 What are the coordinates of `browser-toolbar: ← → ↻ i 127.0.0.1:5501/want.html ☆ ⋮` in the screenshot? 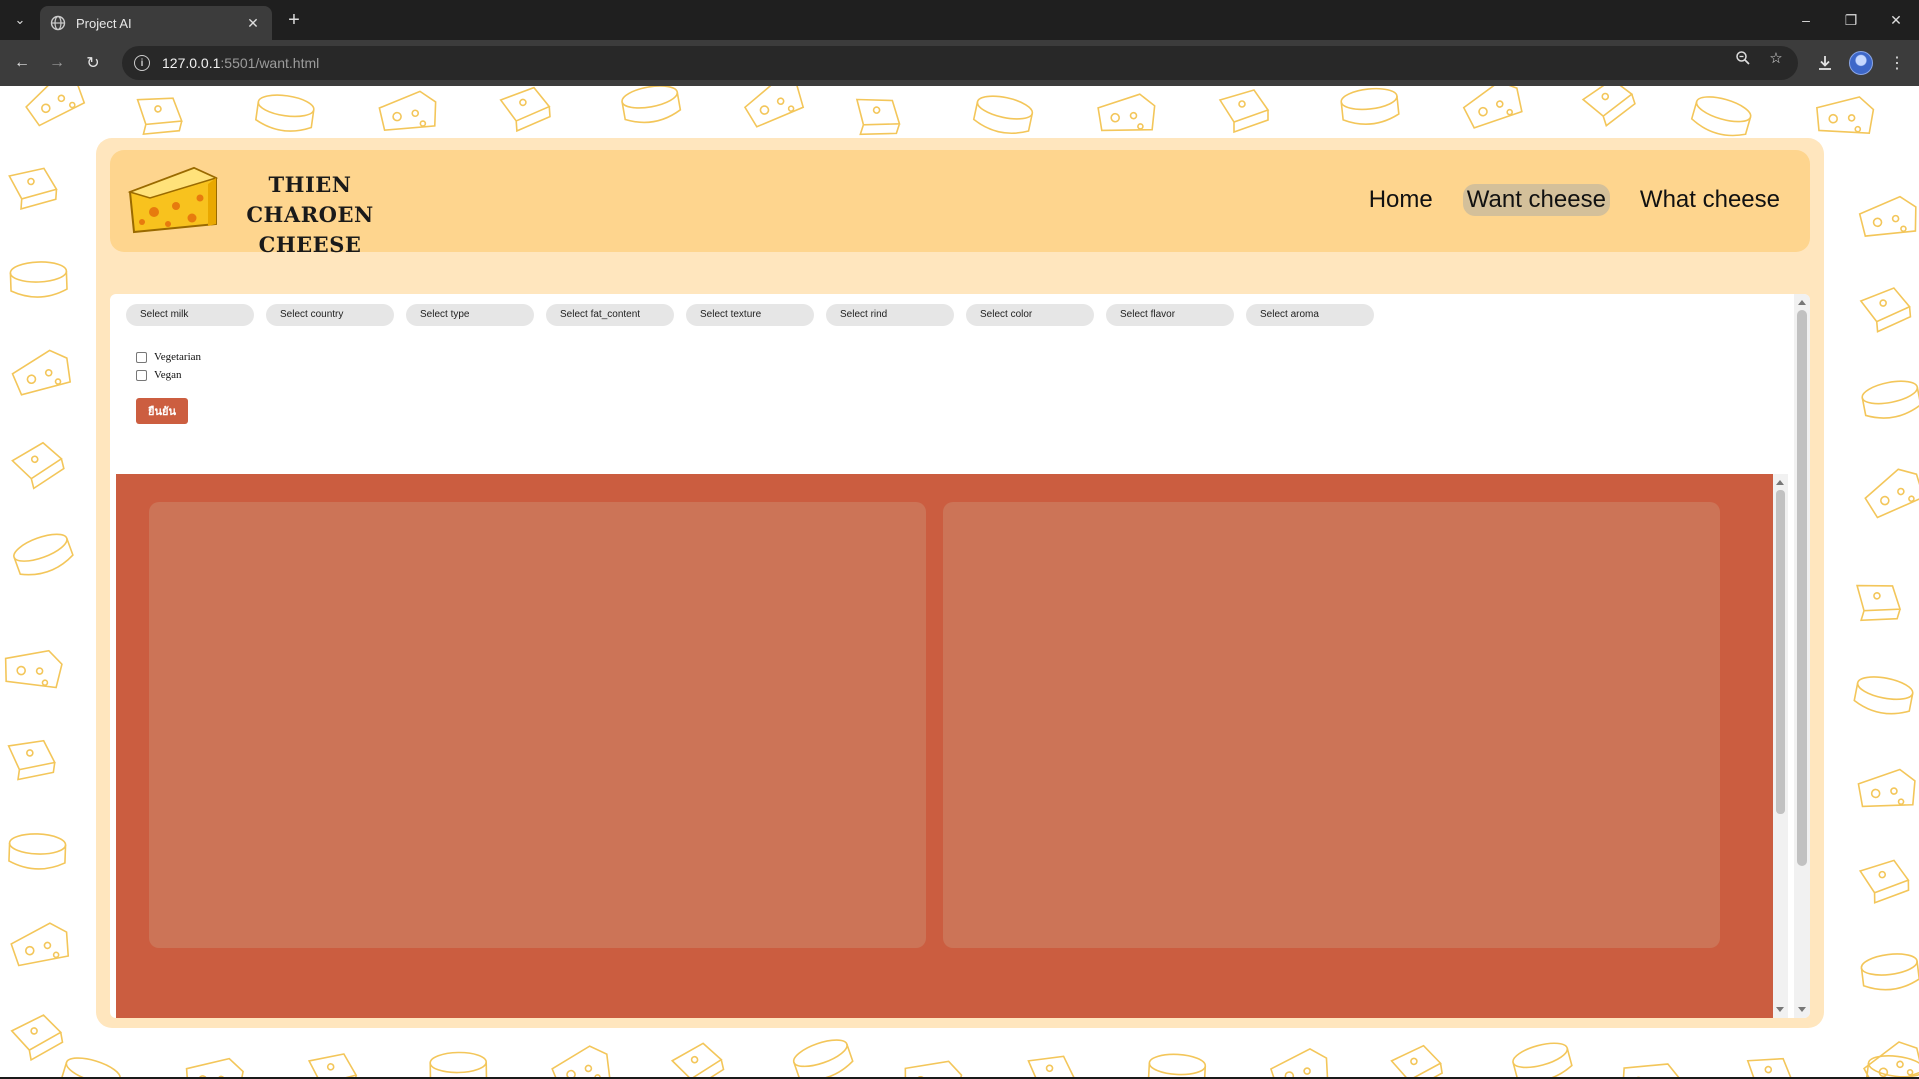 It's located at (959, 63).